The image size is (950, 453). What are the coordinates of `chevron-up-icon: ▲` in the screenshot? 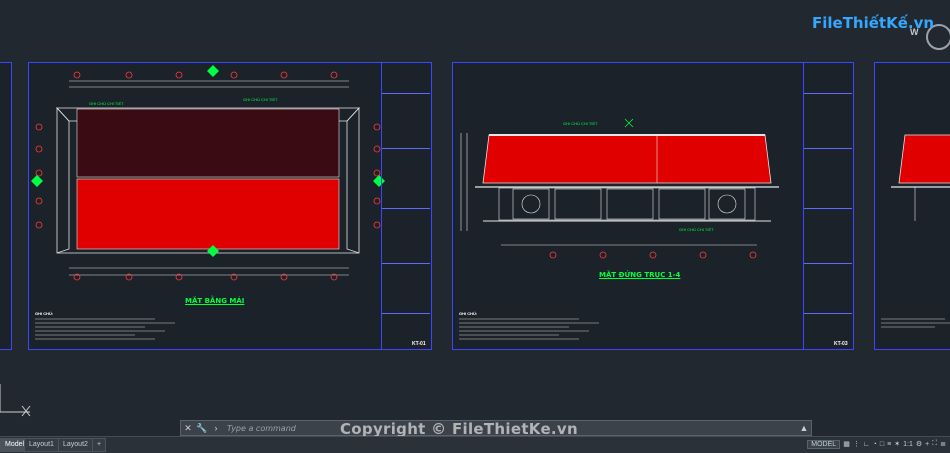 It's located at (804, 428).